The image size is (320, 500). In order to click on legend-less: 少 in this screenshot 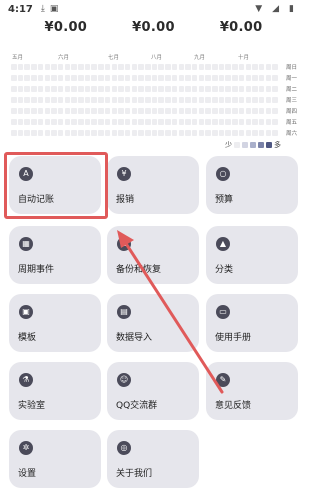, I will do `click(228, 145)`.